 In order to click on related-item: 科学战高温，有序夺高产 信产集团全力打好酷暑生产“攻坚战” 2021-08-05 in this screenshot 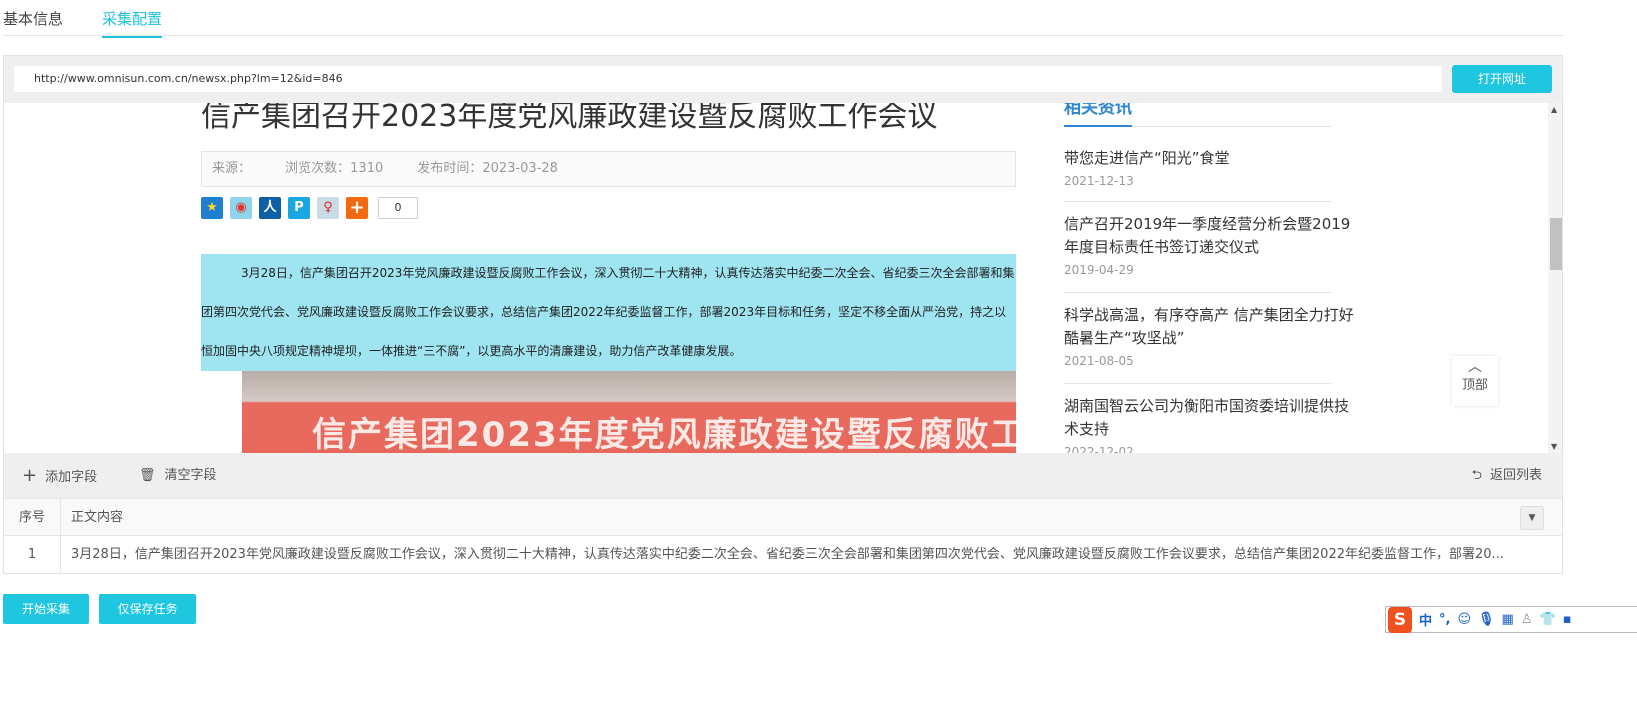, I will do `click(1209, 336)`.